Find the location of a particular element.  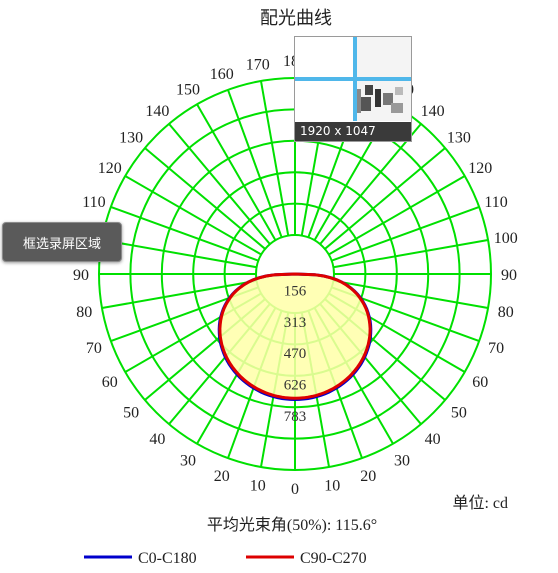

angle-label-left: 110 is located at coordinates (93, 202).